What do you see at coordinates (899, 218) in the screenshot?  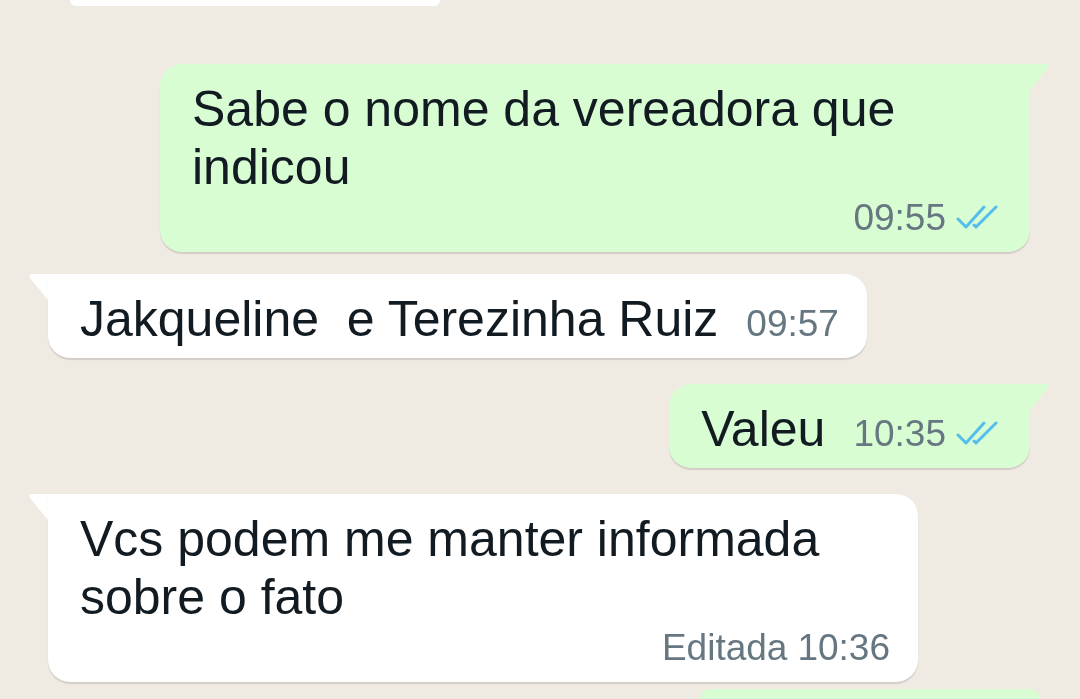 I see `message-time: 09:55` at bounding box center [899, 218].